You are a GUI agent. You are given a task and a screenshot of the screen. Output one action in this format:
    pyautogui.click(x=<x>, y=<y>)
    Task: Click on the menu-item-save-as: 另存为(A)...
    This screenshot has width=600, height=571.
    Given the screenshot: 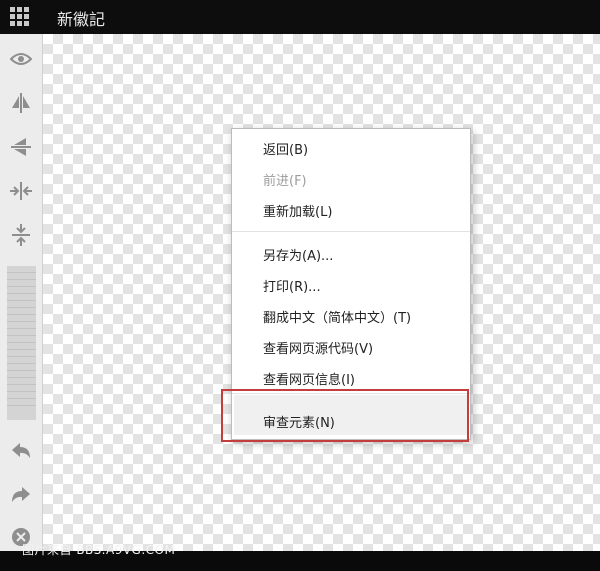 What is the action you would take?
    pyautogui.click(x=298, y=254)
    